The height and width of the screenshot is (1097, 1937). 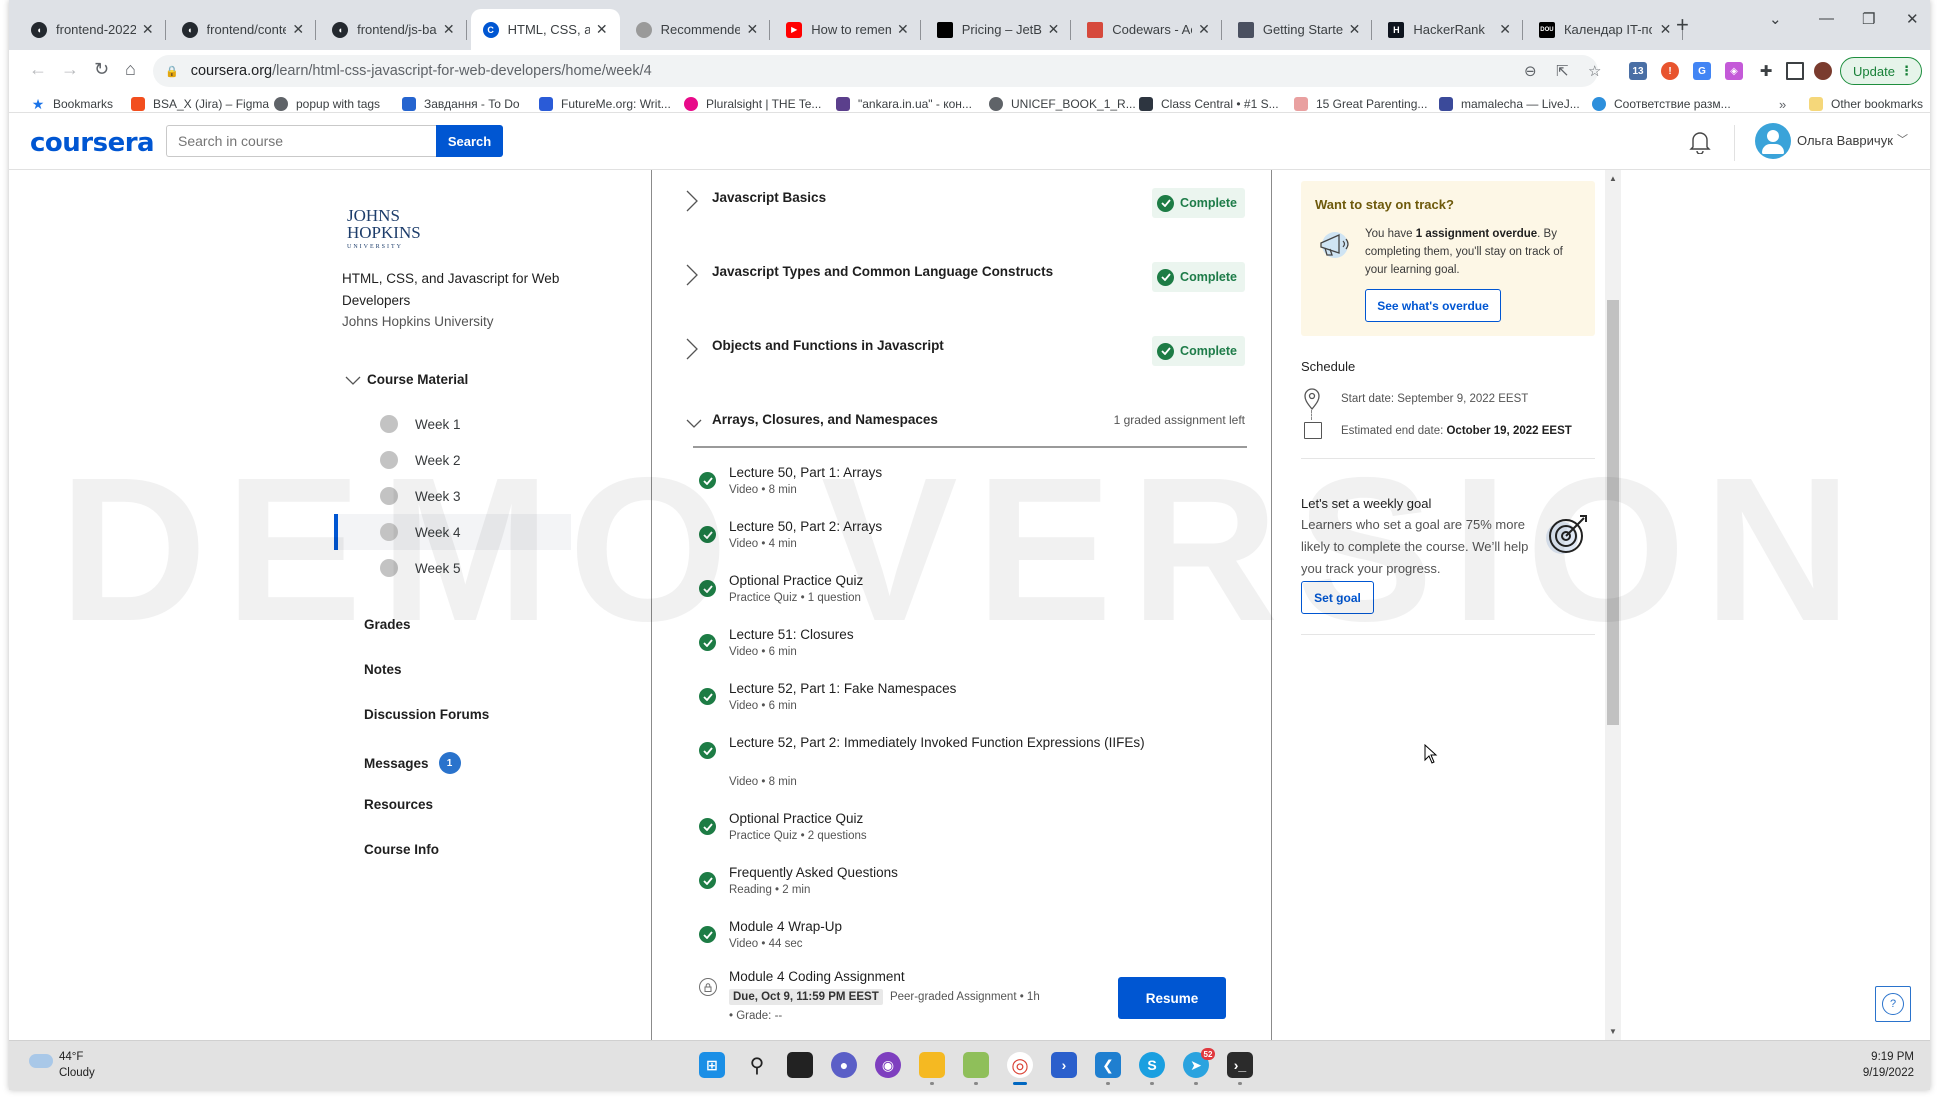 What do you see at coordinates (1775, 19) in the screenshot?
I see `tab-search-icon: ⌄` at bounding box center [1775, 19].